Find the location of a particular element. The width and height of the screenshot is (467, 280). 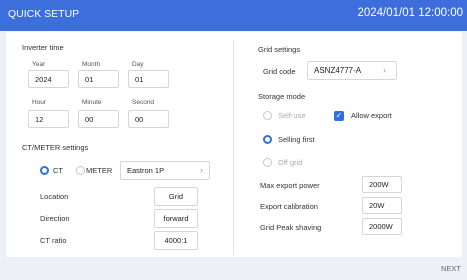

page-title: QUICK SETUP is located at coordinates (44, 14).